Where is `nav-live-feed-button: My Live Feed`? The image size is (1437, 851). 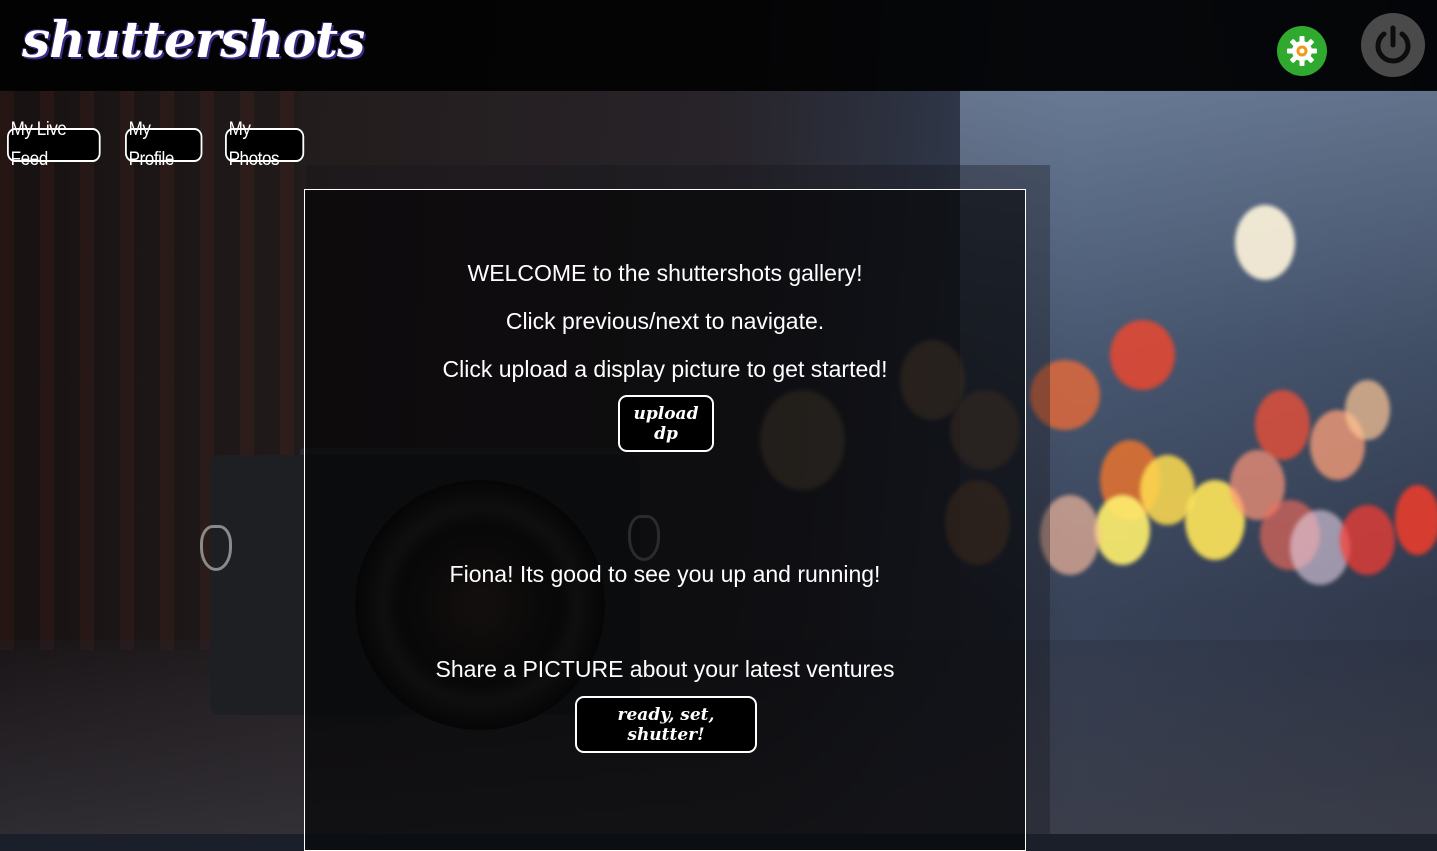
nav-live-feed-button: My Live Feed is located at coordinates (54, 144).